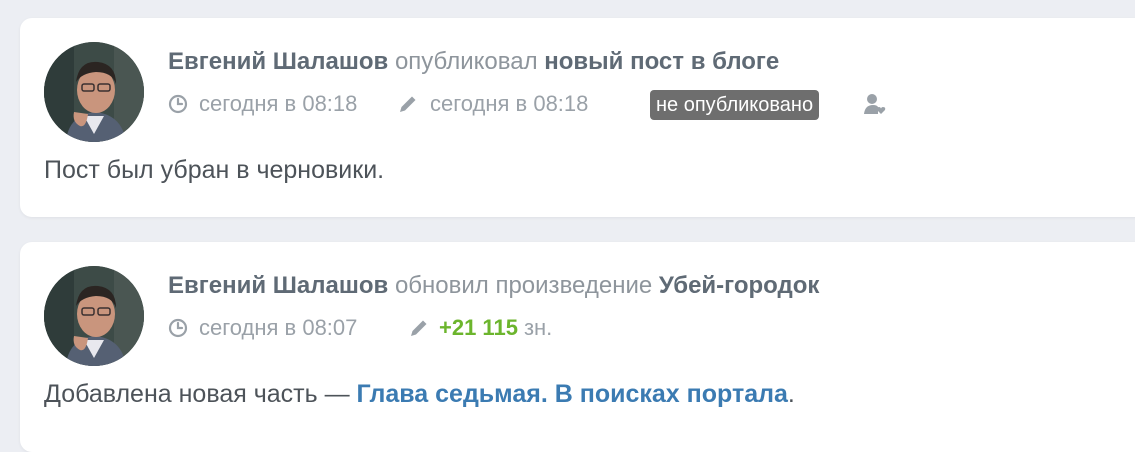 The width and height of the screenshot is (1135, 452). I want to click on size-change: +21 115 зн., so click(480, 328).